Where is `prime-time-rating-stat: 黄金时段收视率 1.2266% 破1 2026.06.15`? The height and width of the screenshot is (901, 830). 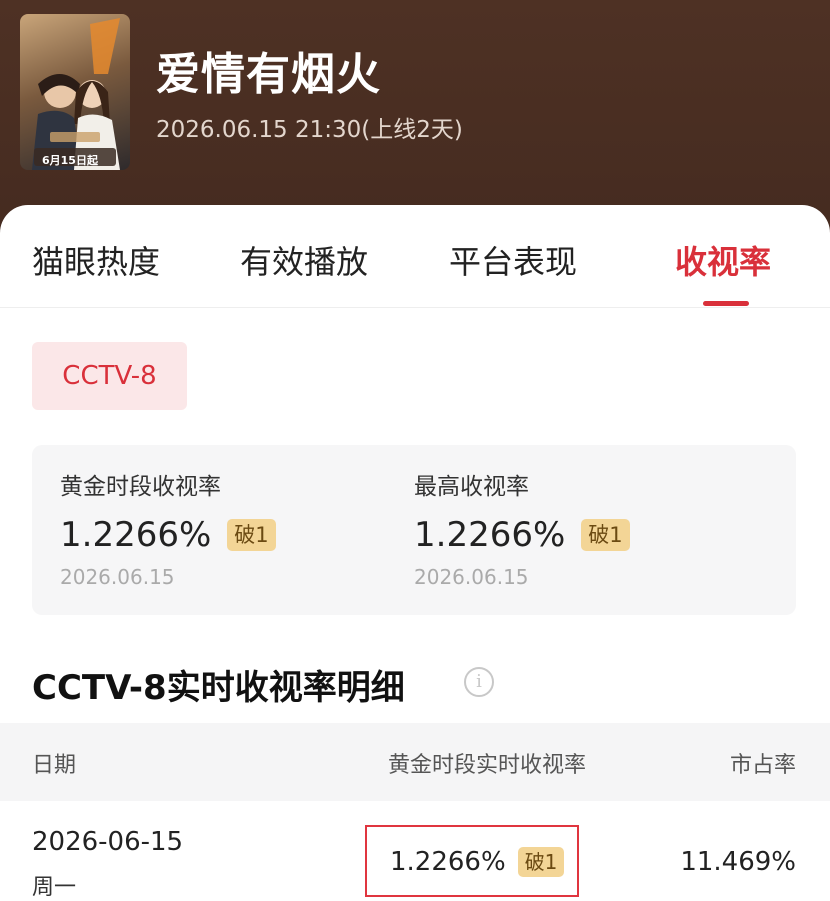
prime-time-rating-stat: 黄金时段收视率 1.2266% 破1 2026.06.15 is located at coordinates (168, 528).